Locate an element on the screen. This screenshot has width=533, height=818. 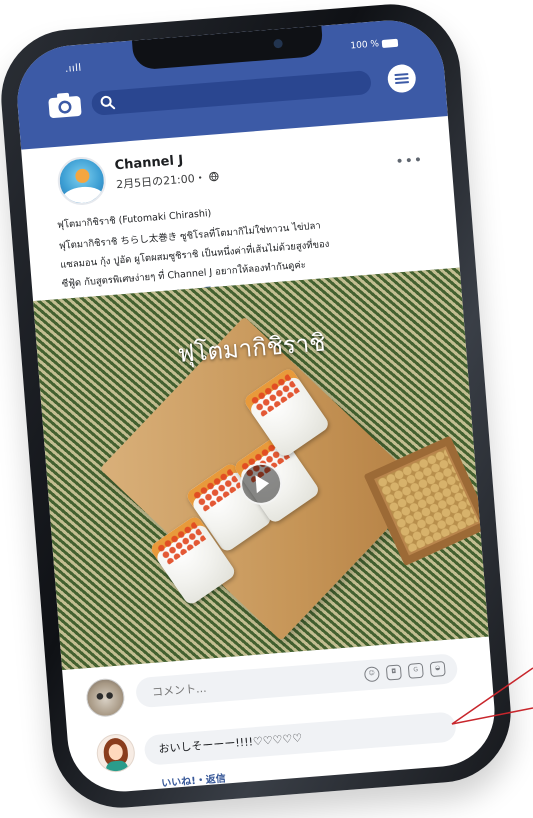
front-camera is located at coordinates (278, 43).